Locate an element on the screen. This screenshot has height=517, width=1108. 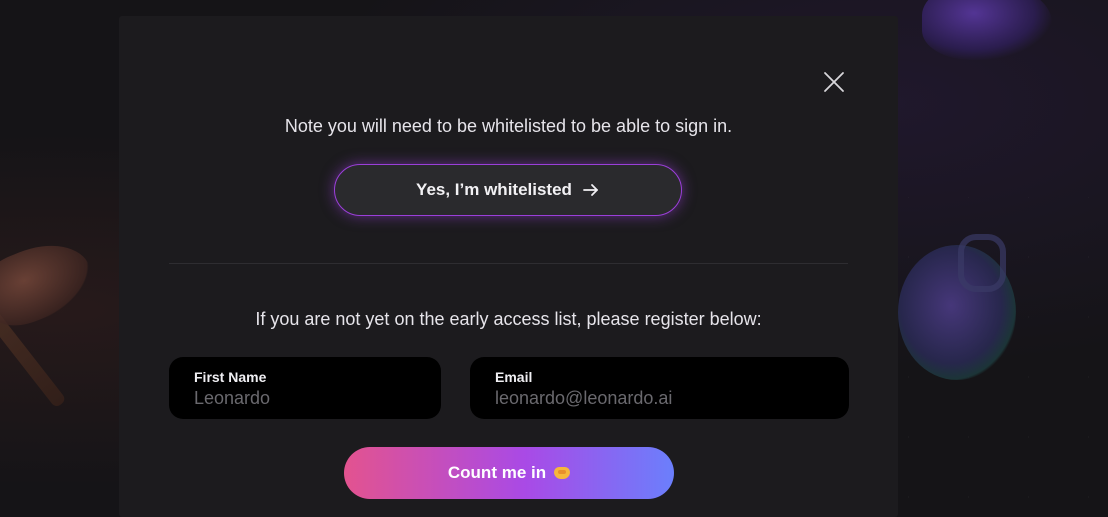
whitelisted-button-label: Yes, I’m whitelisted is located at coordinates (494, 189).